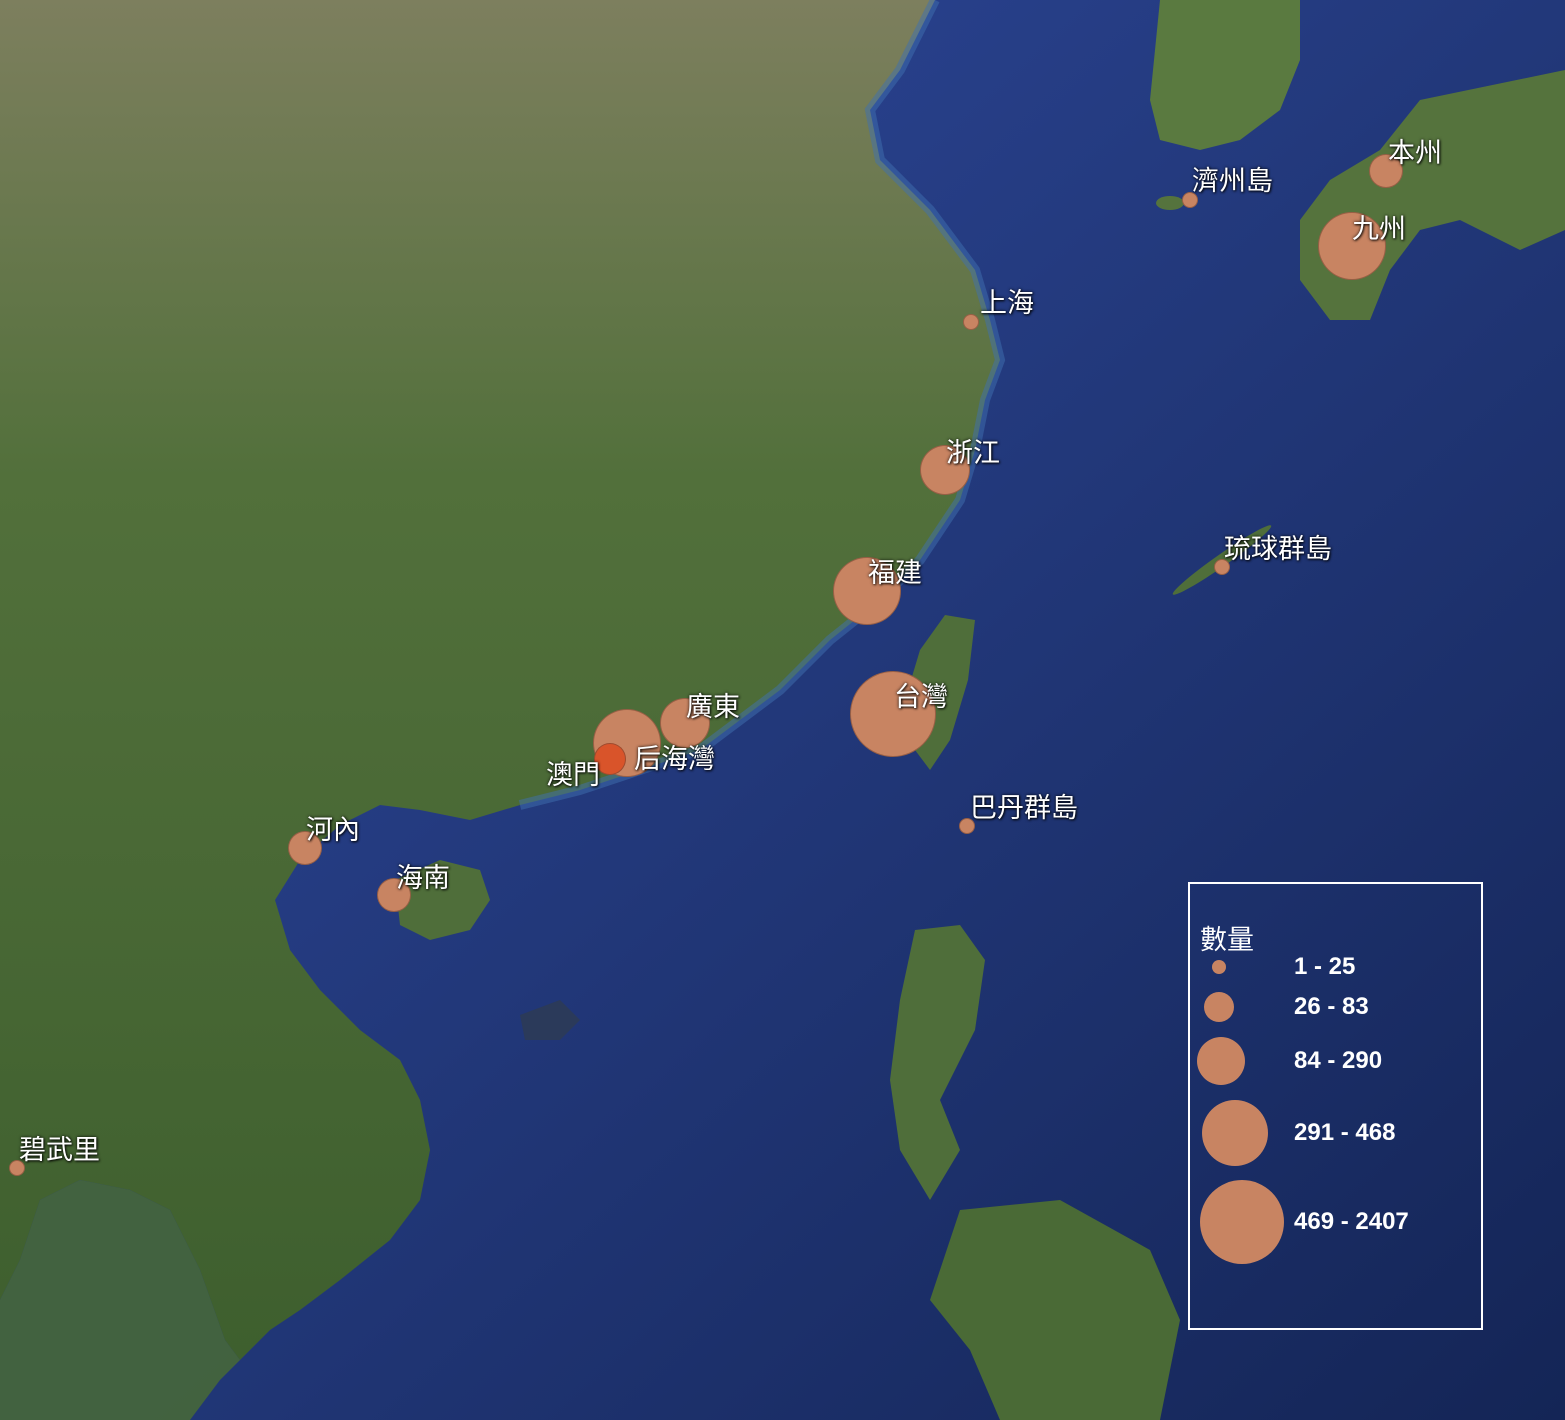  Describe the element at coordinates (971, 322) in the screenshot. I see `marker-shanghai` at that location.